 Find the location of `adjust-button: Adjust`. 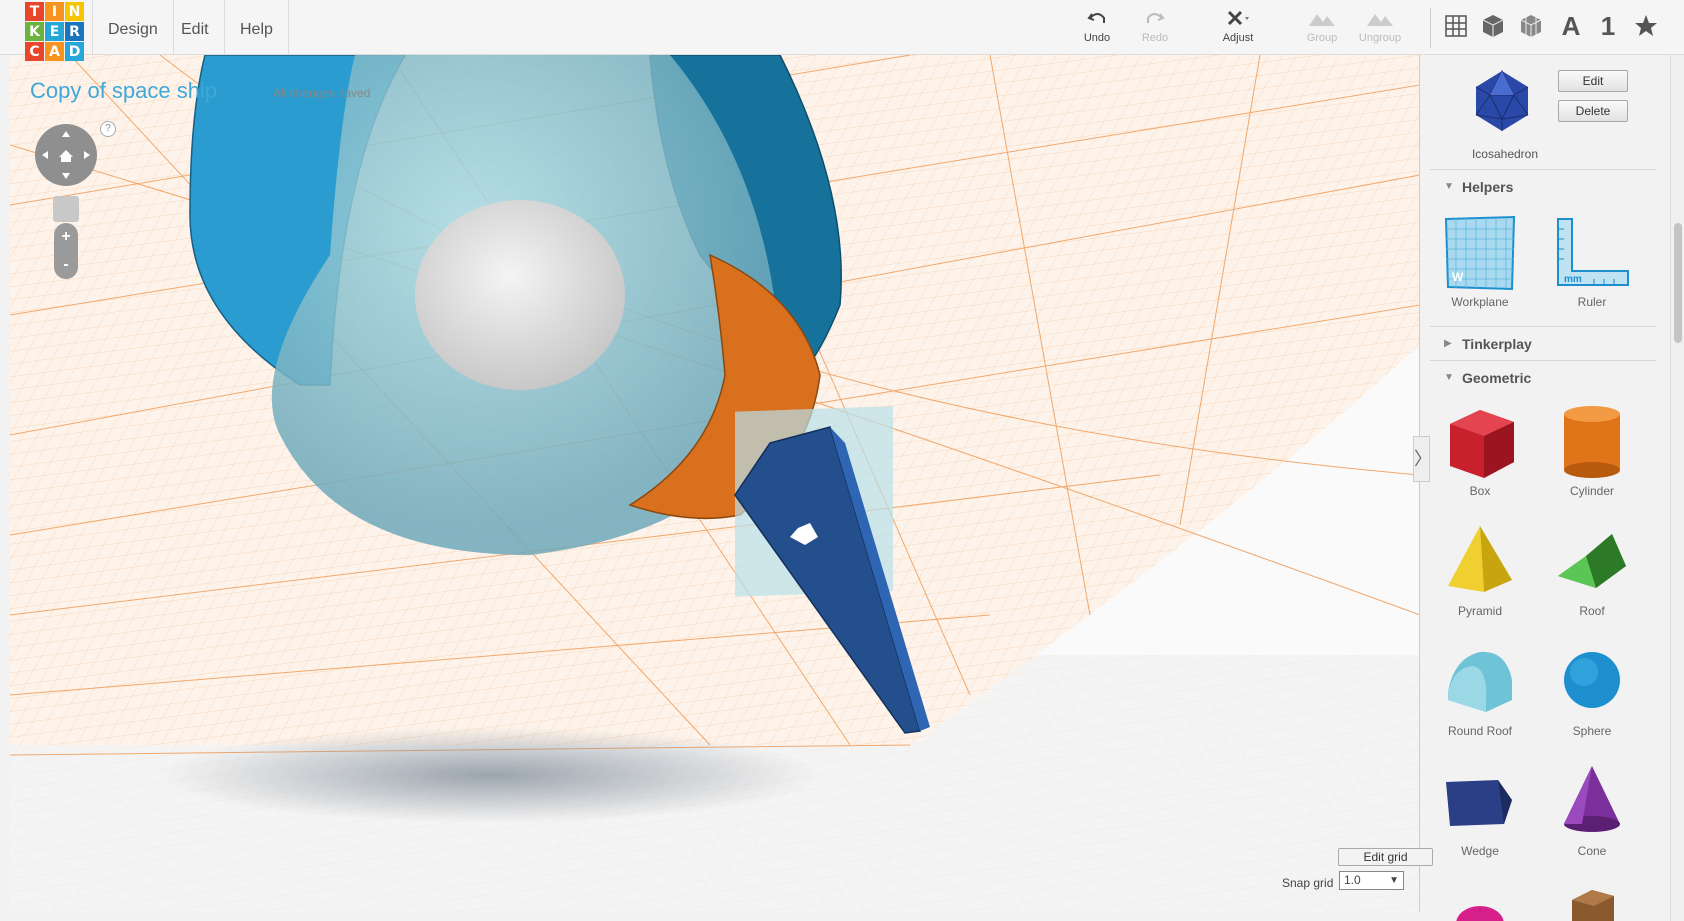

adjust-button: Adjust is located at coordinates (1238, 26).